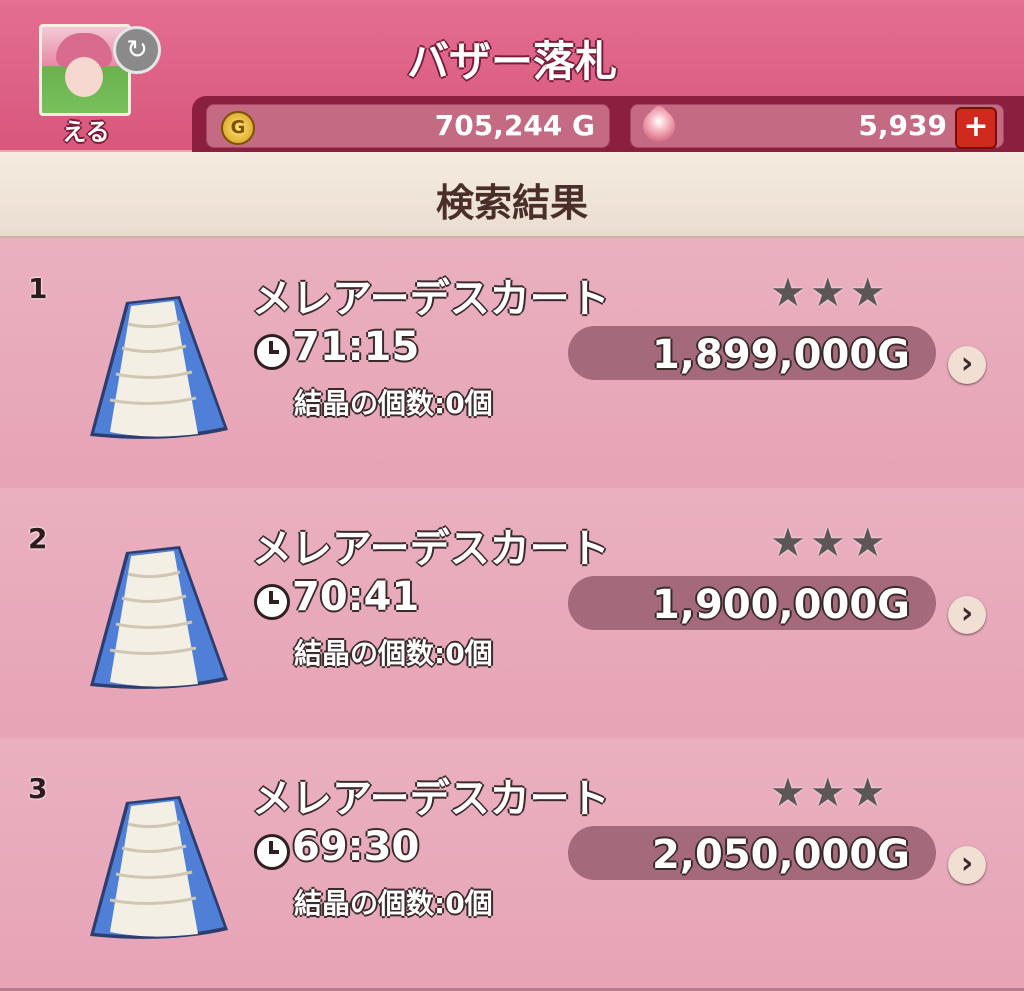 This screenshot has height=991, width=1024. I want to click on section-header: 検索結果, so click(512, 195).